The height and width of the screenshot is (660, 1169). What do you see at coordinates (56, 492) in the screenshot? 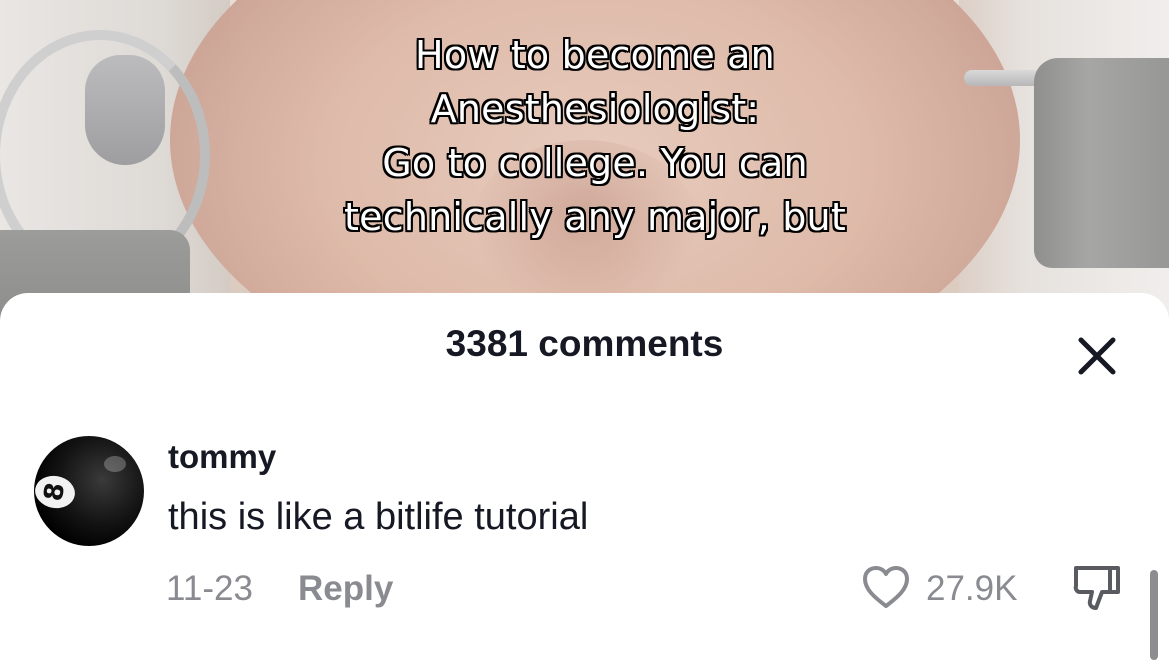
I see `eight-ball-badge: 8` at bounding box center [56, 492].